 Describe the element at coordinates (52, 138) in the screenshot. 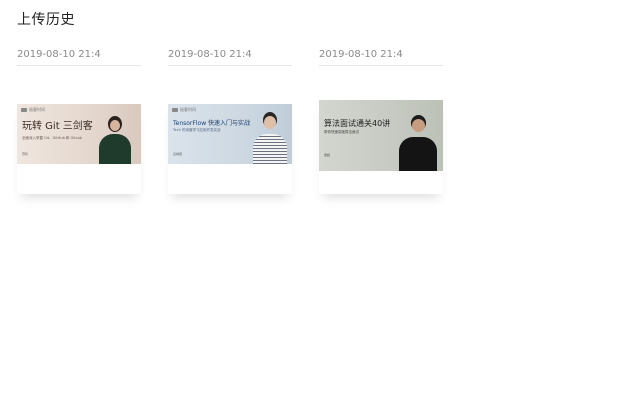

I see `course-subtitle: 全面深入掌握 Git、GitHub 和 GitLab` at that location.